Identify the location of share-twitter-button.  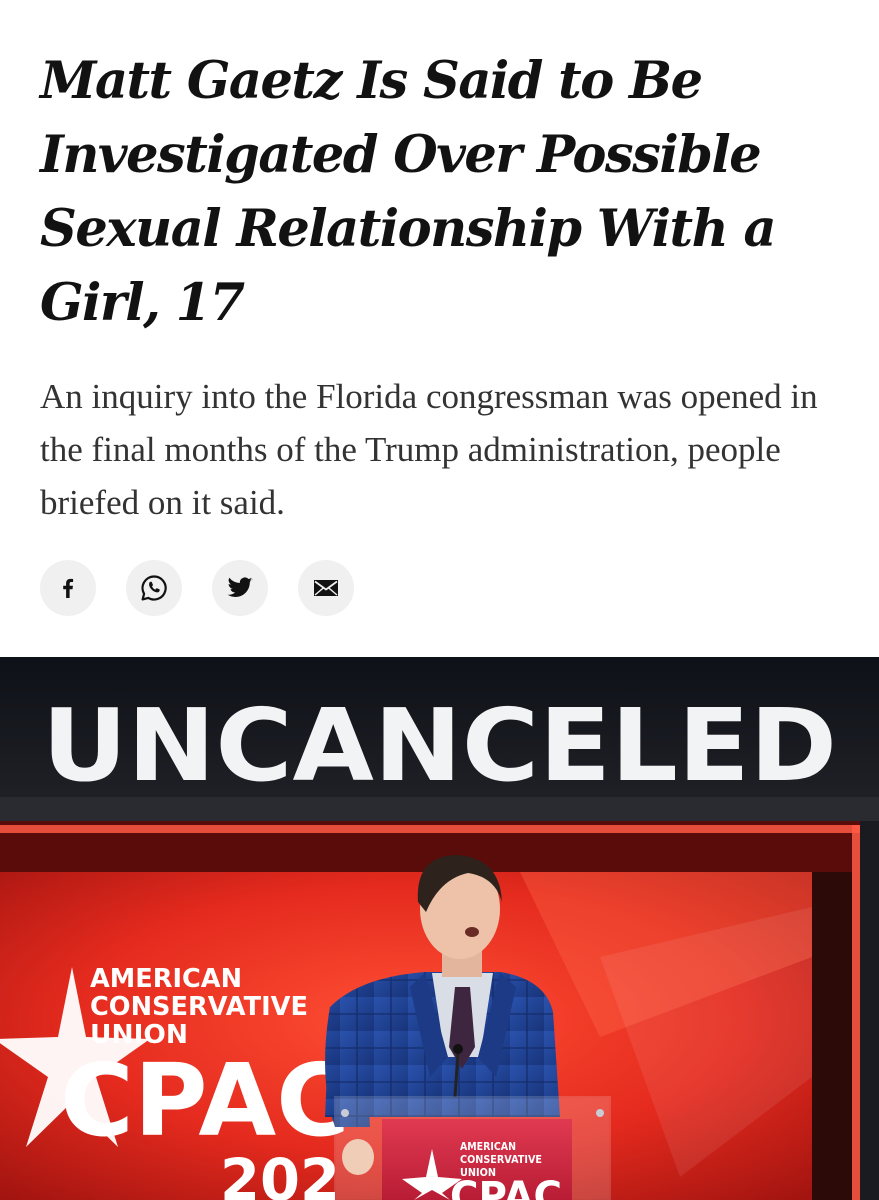
(240, 588).